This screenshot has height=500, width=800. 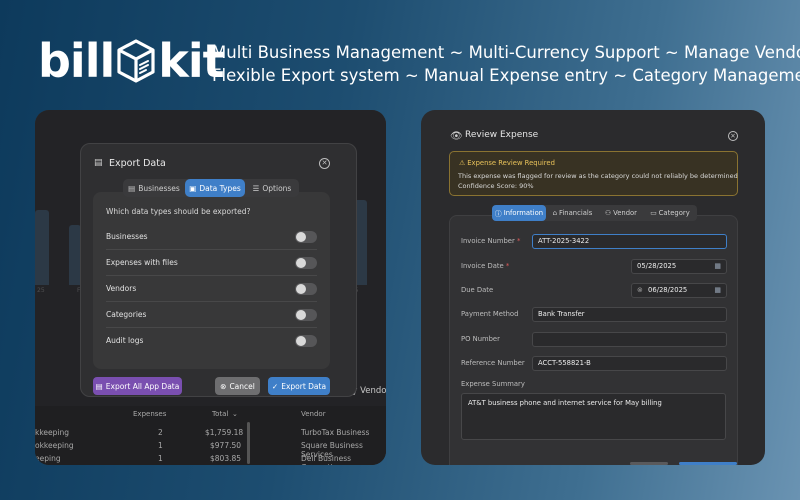 What do you see at coordinates (629, 339) in the screenshot?
I see `po-number-input` at bounding box center [629, 339].